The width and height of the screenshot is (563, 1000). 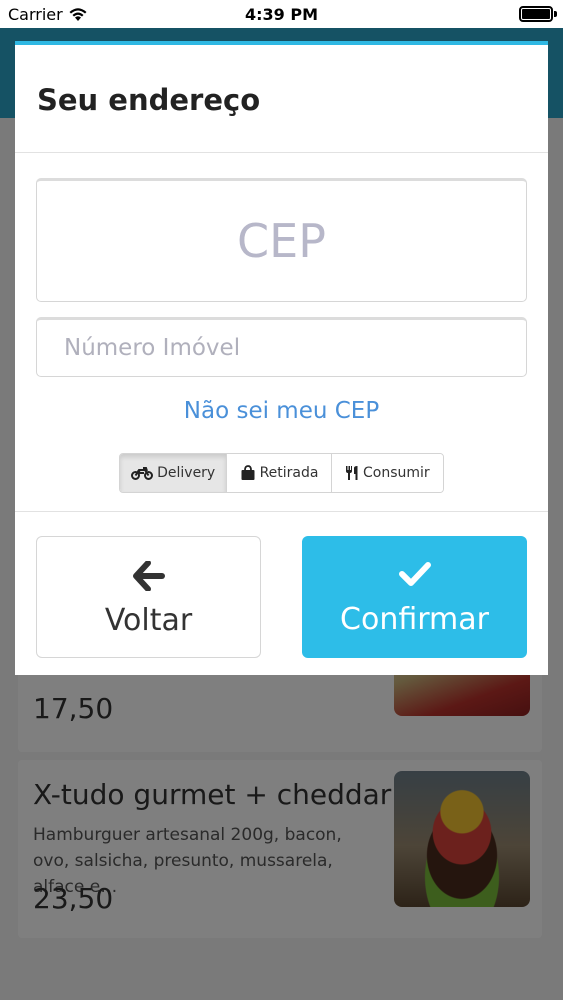 What do you see at coordinates (396, 473) in the screenshot?
I see `order-type-label: Consumir` at bounding box center [396, 473].